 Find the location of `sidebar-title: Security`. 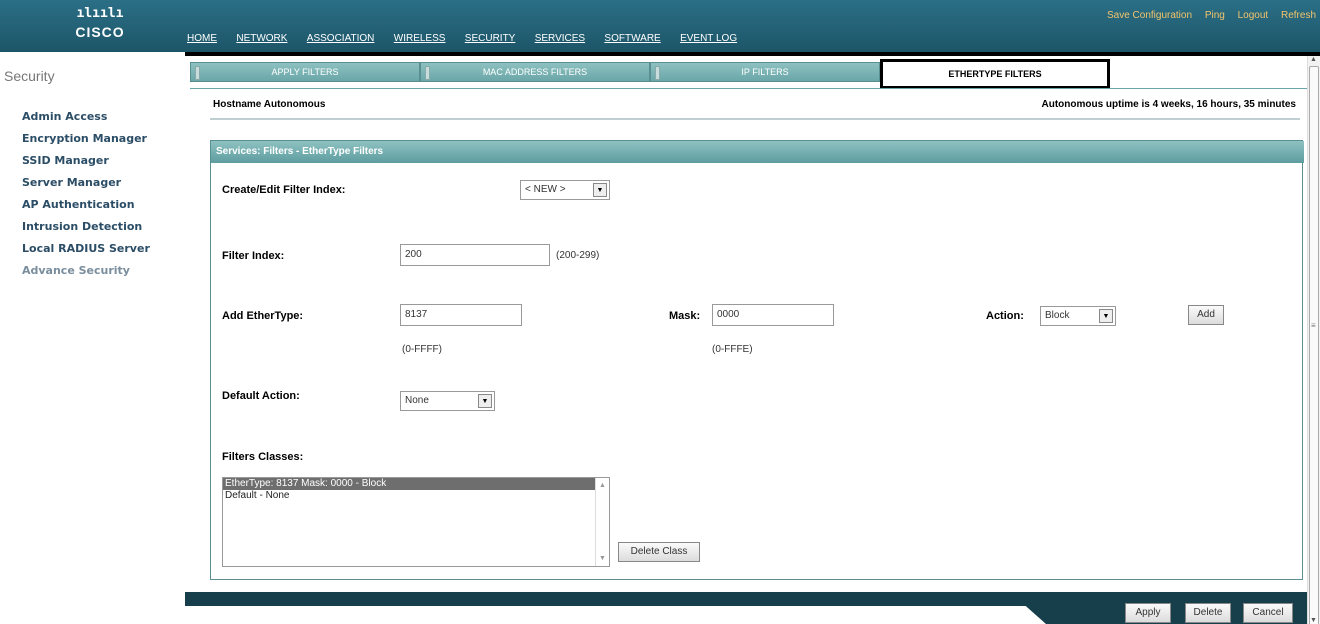

sidebar-title: Security is located at coordinates (29, 76).